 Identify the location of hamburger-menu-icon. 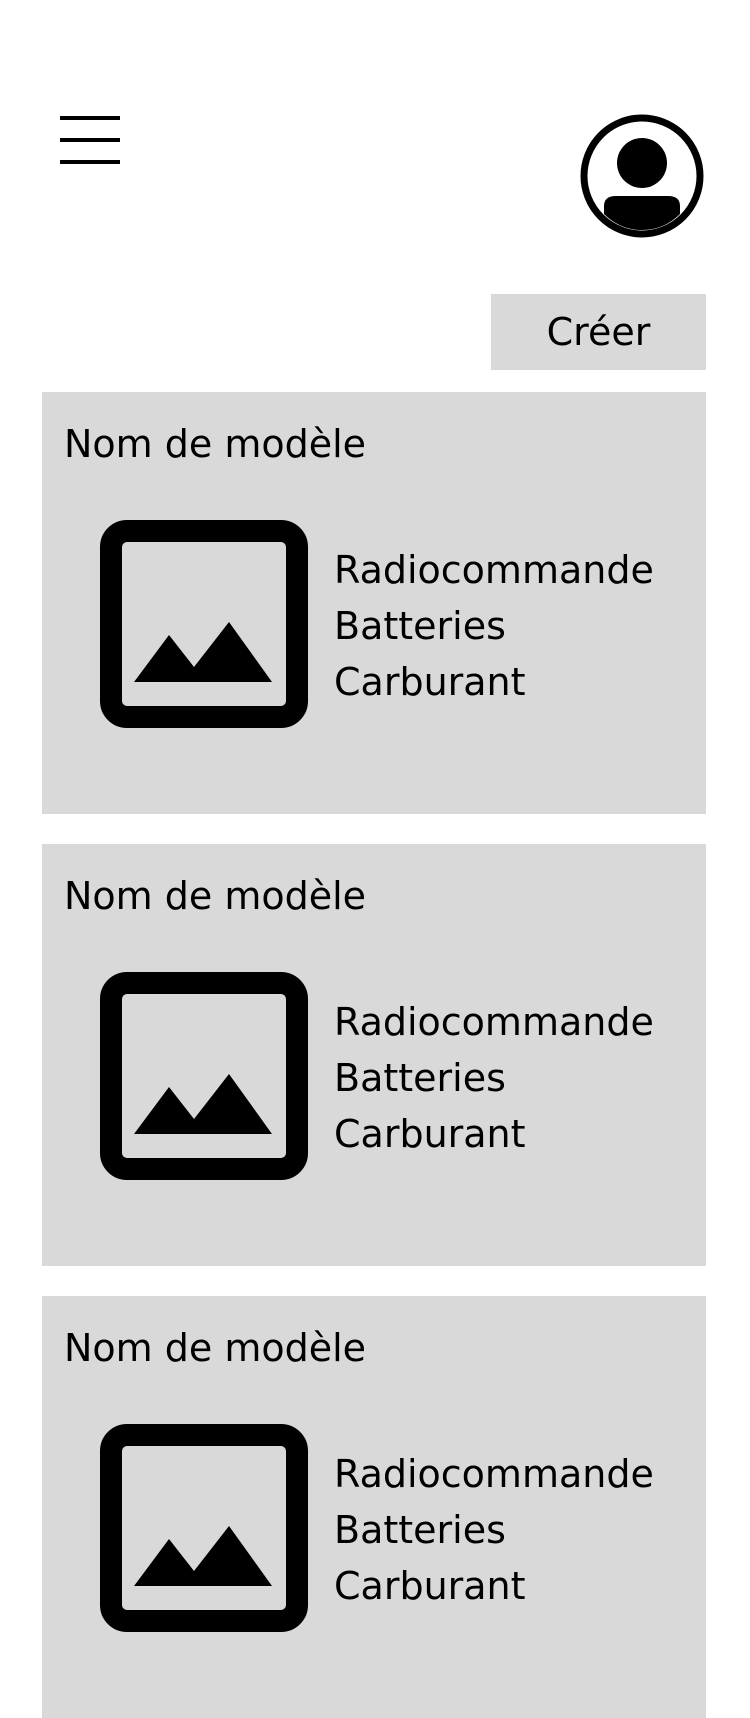
(90, 140).